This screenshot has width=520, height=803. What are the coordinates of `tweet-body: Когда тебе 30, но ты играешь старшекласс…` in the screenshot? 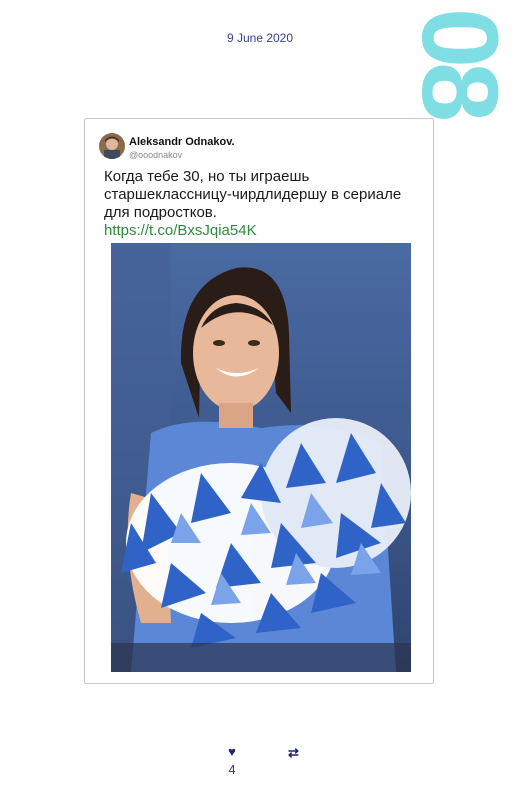 It's located at (253, 194).